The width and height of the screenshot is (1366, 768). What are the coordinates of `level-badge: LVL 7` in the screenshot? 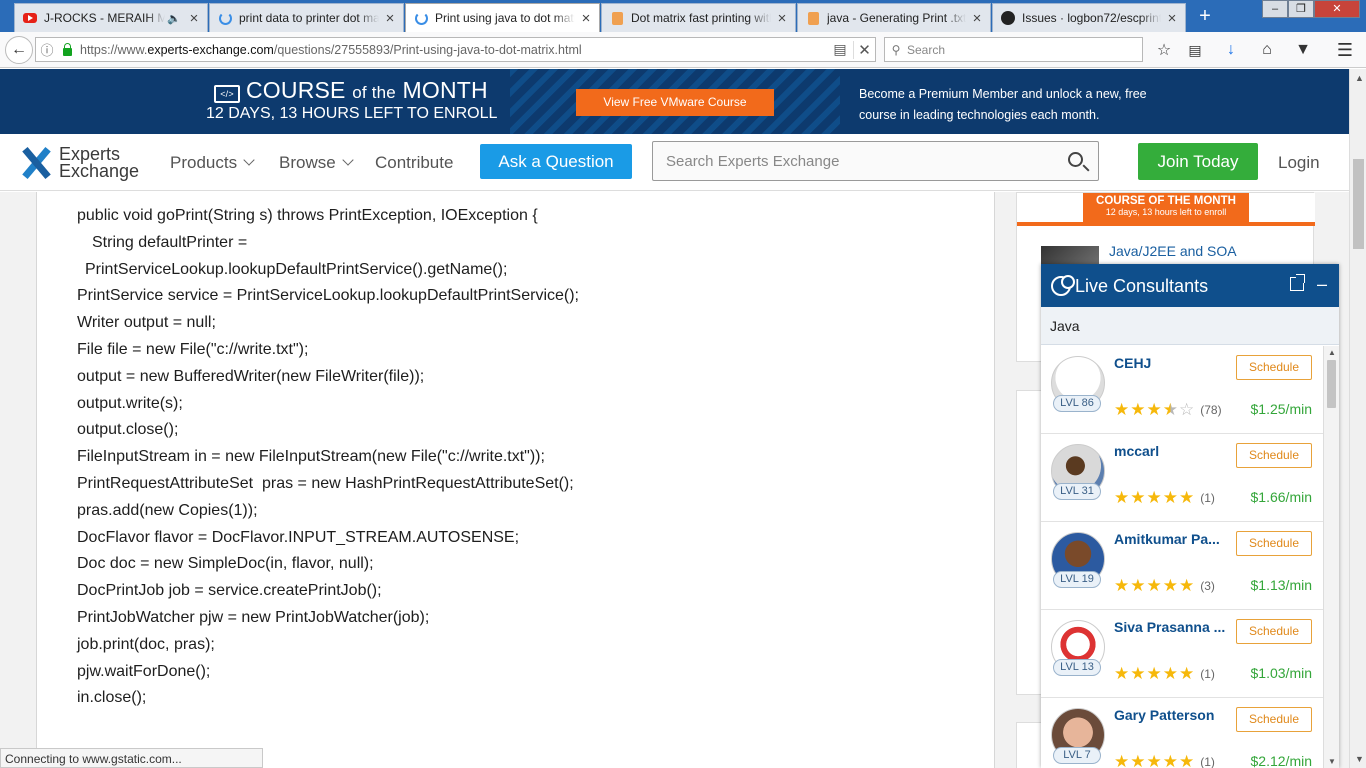 It's located at (1077, 755).